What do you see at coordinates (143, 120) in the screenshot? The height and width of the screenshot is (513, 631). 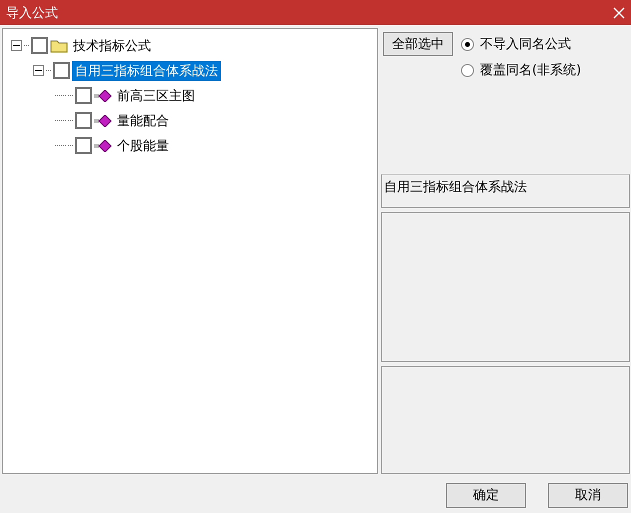 I see `tree-item: 量能配合` at bounding box center [143, 120].